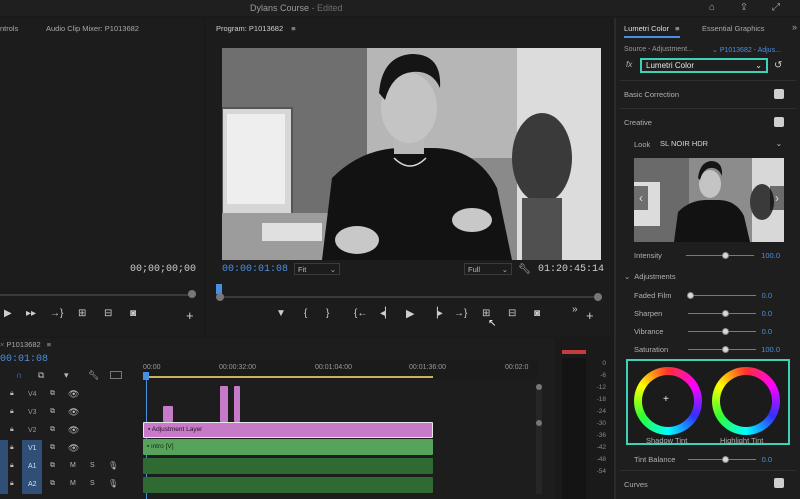 The image size is (800, 499). I want to click on curves-header: Curves, so click(636, 484).